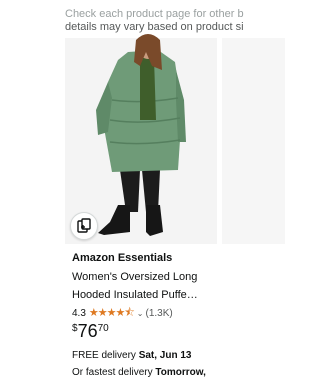 This screenshot has width=320, height=380. Describe the element at coordinates (165, 355) in the screenshot. I see `delivery-date: Sat, Jun 13` at that location.